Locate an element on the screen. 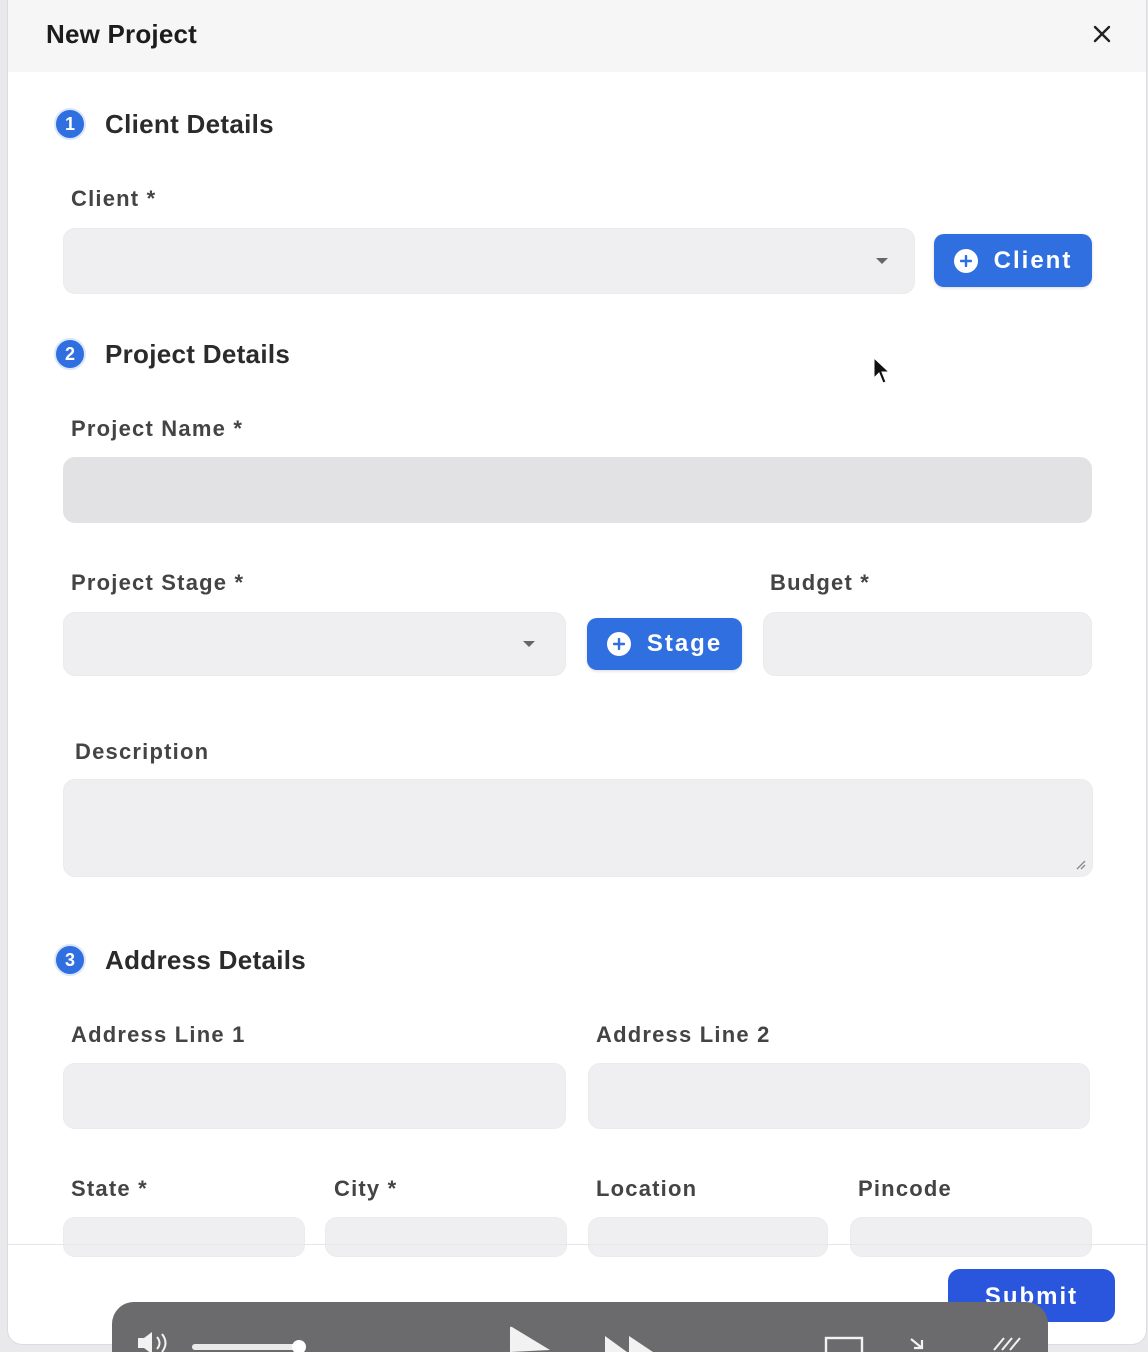 Image resolution: width=1148 pixels, height=1352 pixels. city-select is located at coordinates (446, 1237).